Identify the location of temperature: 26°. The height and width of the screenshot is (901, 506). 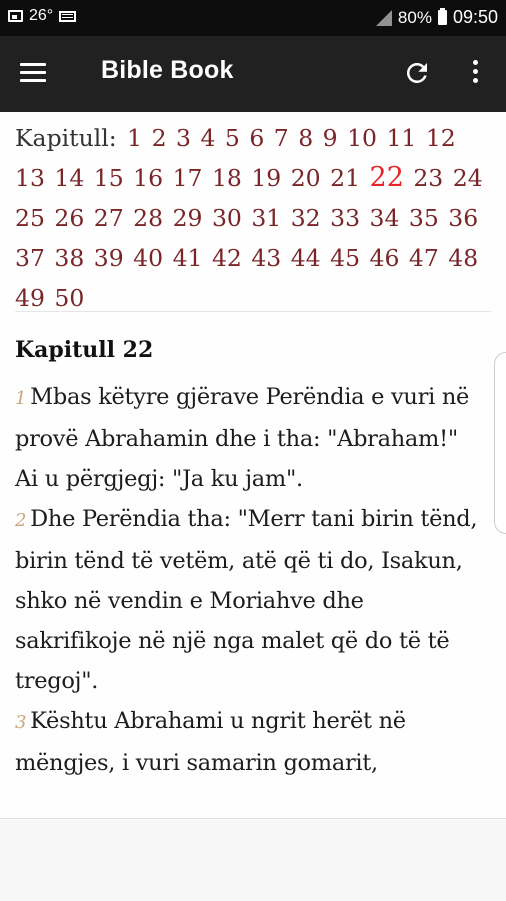
(41, 15).